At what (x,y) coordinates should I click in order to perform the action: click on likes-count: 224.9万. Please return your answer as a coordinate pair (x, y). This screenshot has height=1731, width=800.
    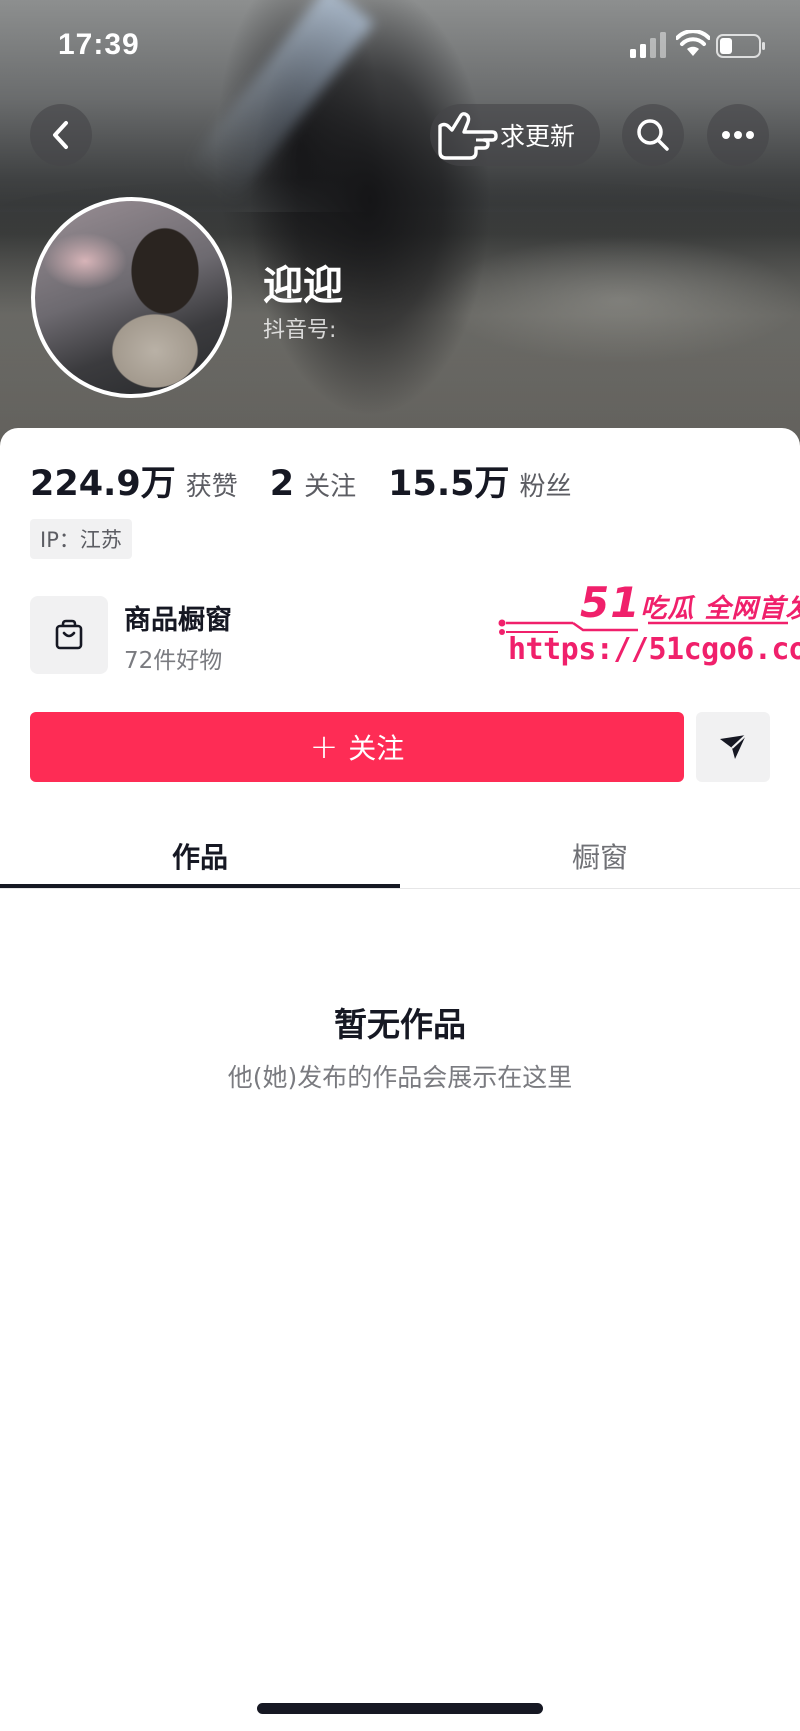
    Looking at the image, I should click on (103, 484).